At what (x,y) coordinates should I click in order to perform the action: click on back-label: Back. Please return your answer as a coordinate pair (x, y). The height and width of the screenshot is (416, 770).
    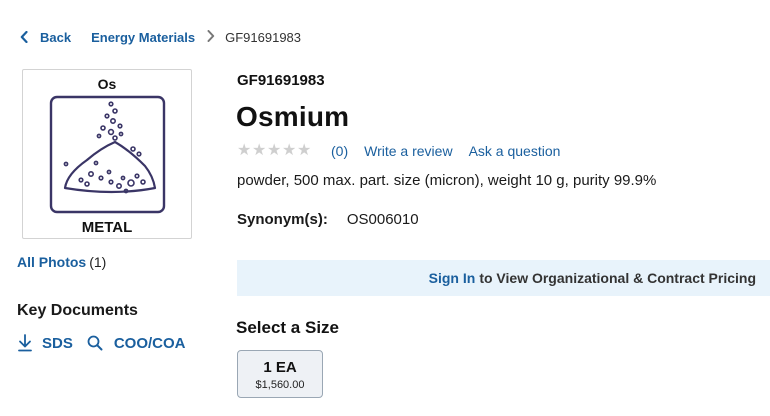
    Looking at the image, I should click on (56, 37).